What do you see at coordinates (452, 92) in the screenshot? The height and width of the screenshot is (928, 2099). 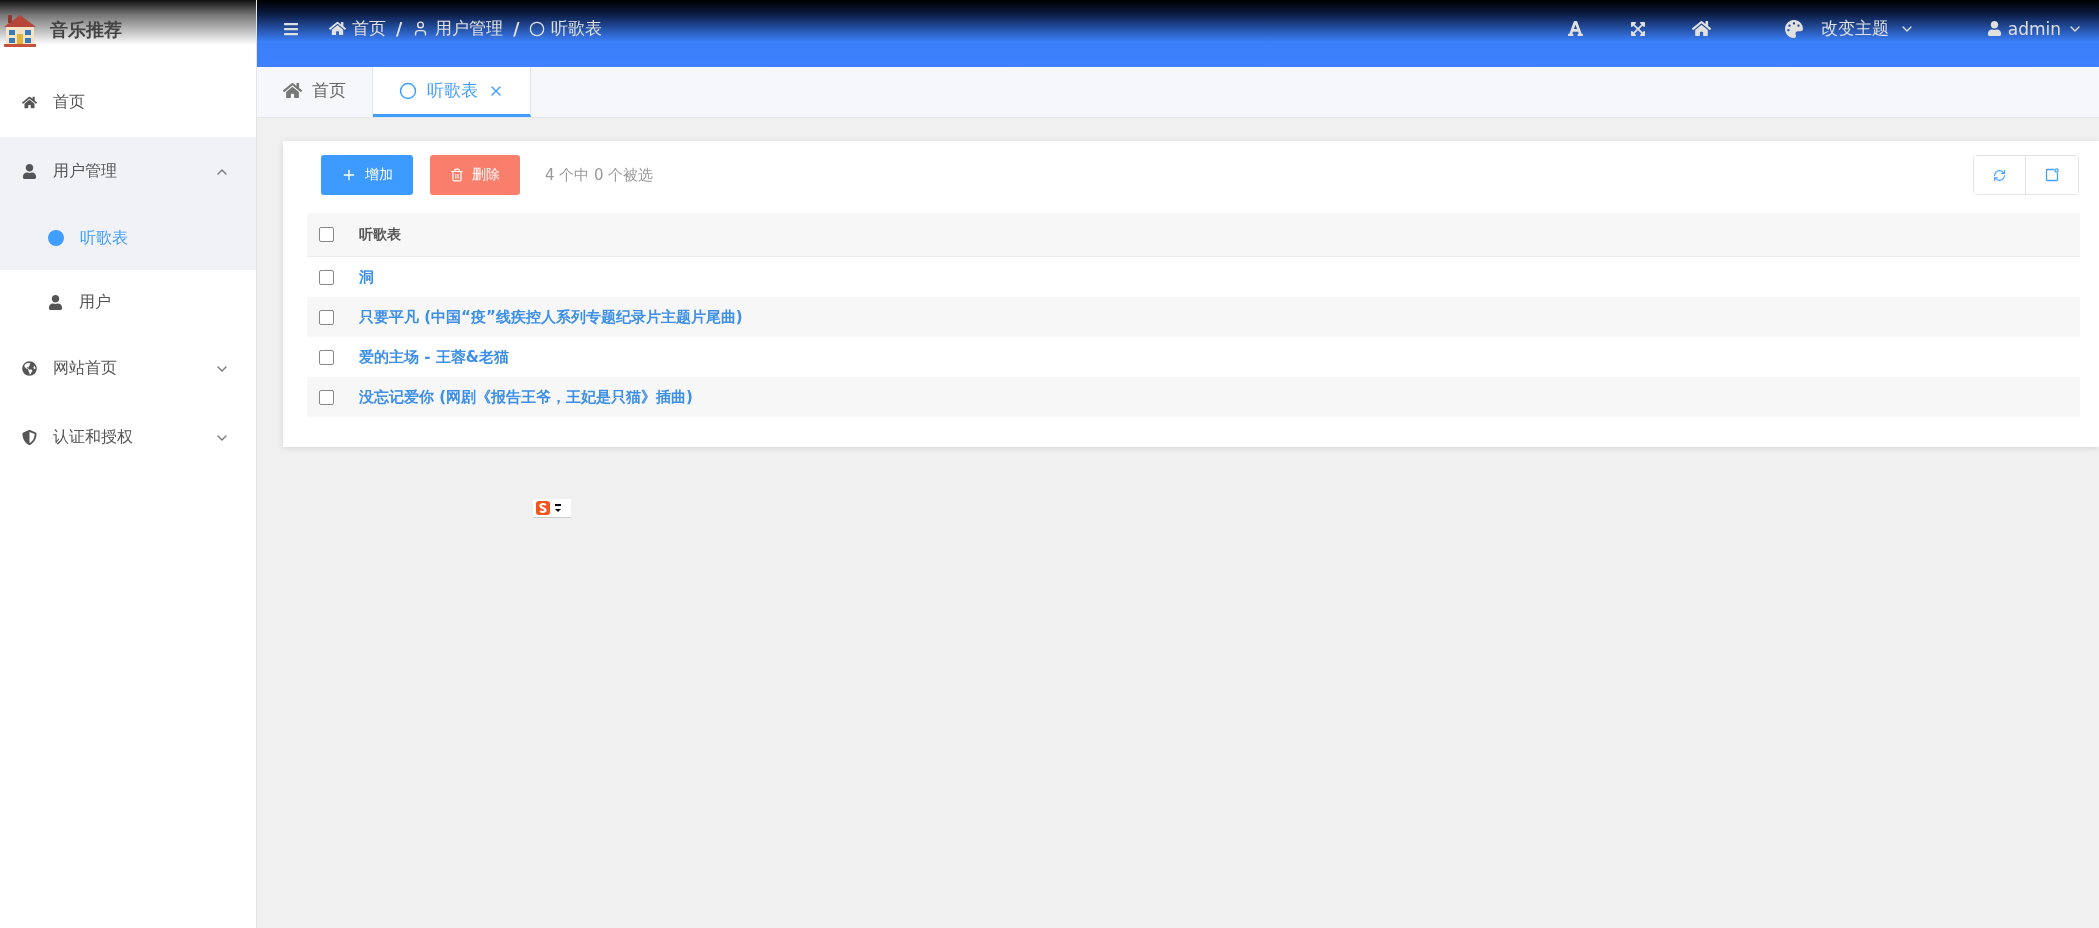 I see `tab: 听歌表` at bounding box center [452, 92].